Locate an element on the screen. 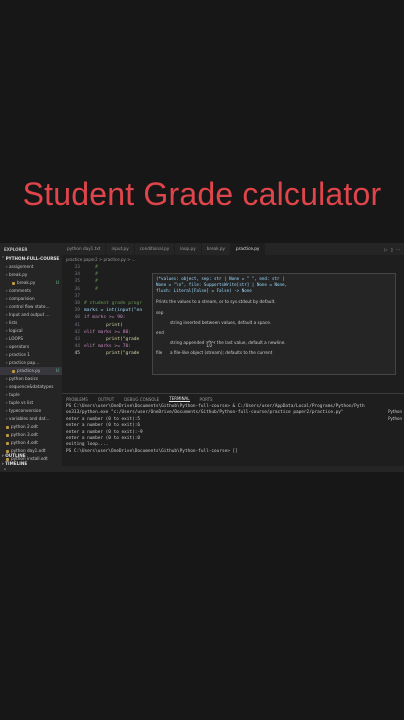  split-editor-icon: ▯ is located at coordinates (392, 249).